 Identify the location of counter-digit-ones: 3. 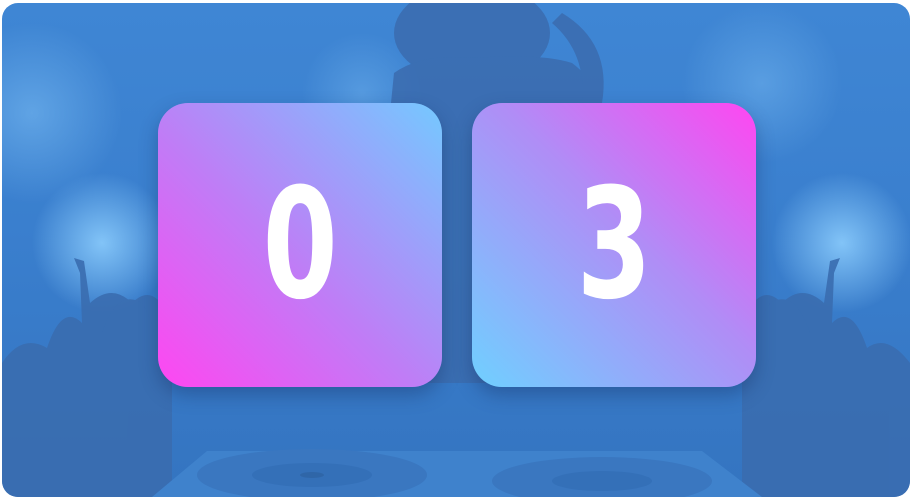
(614, 245).